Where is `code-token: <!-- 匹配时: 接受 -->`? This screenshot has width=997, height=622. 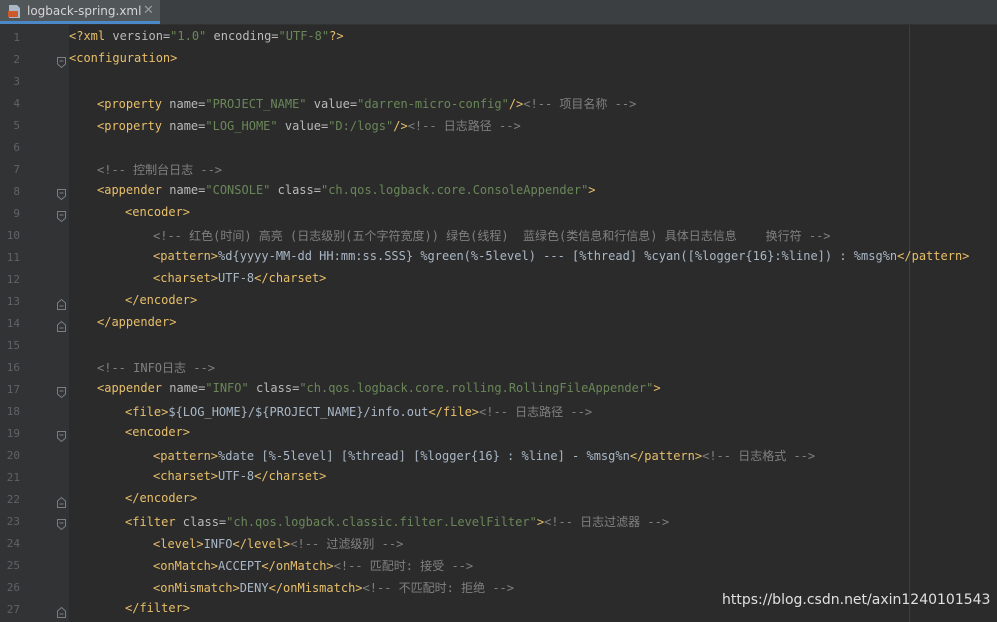 code-token: <!-- 匹配时: 接受 --> is located at coordinates (403, 566).